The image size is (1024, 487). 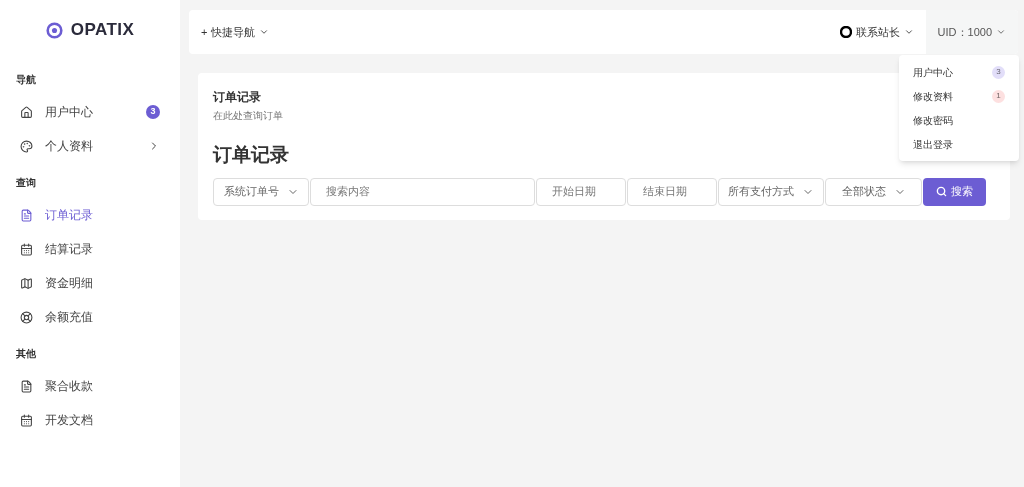 What do you see at coordinates (90, 215) in the screenshot?
I see `sidebar-item: 订单记录` at bounding box center [90, 215].